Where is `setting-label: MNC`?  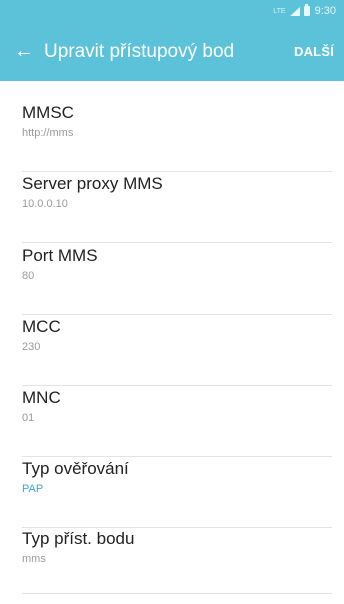 setting-label: MNC is located at coordinates (41, 397).